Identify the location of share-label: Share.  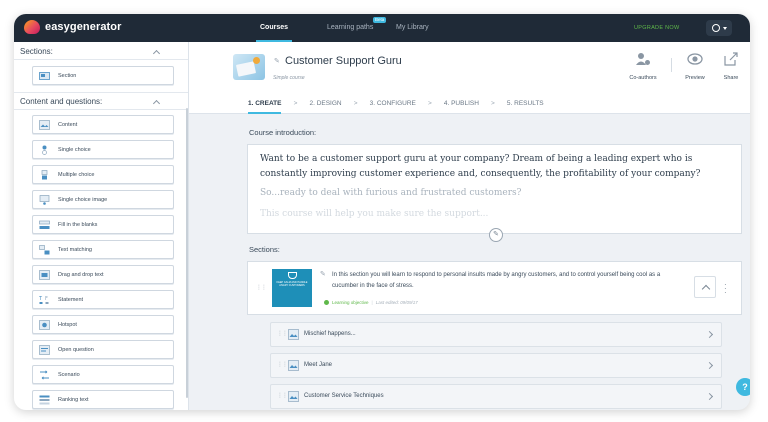
(731, 78).